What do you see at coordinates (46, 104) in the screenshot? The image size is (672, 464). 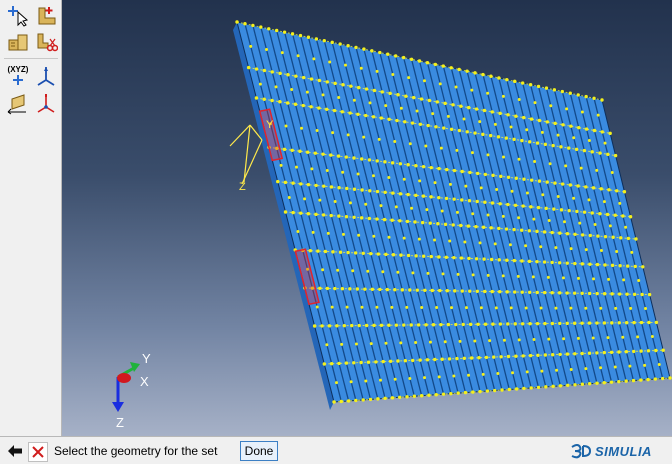 I see `datum-csys-icon` at bounding box center [46, 104].